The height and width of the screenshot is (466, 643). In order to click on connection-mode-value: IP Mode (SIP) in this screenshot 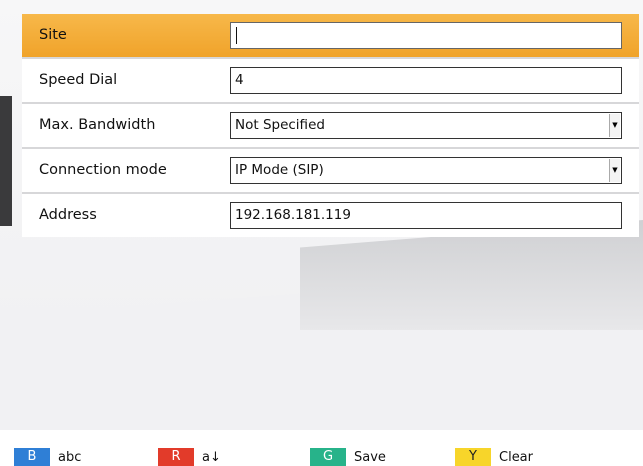, I will do `click(279, 170)`.